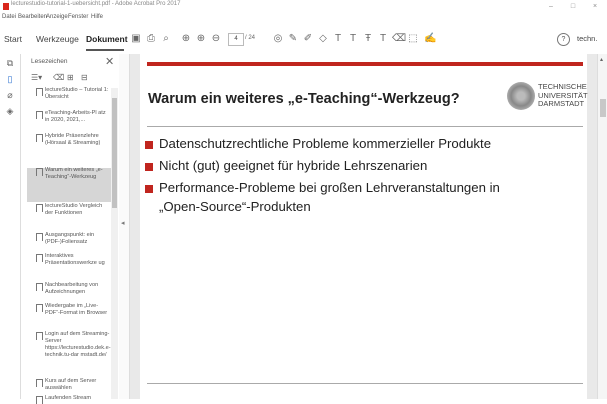 The width and height of the screenshot is (607, 404). What do you see at coordinates (70, 62) in the screenshot?
I see `bookmarks-header: Lesezeichen ✕` at bounding box center [70, 62].